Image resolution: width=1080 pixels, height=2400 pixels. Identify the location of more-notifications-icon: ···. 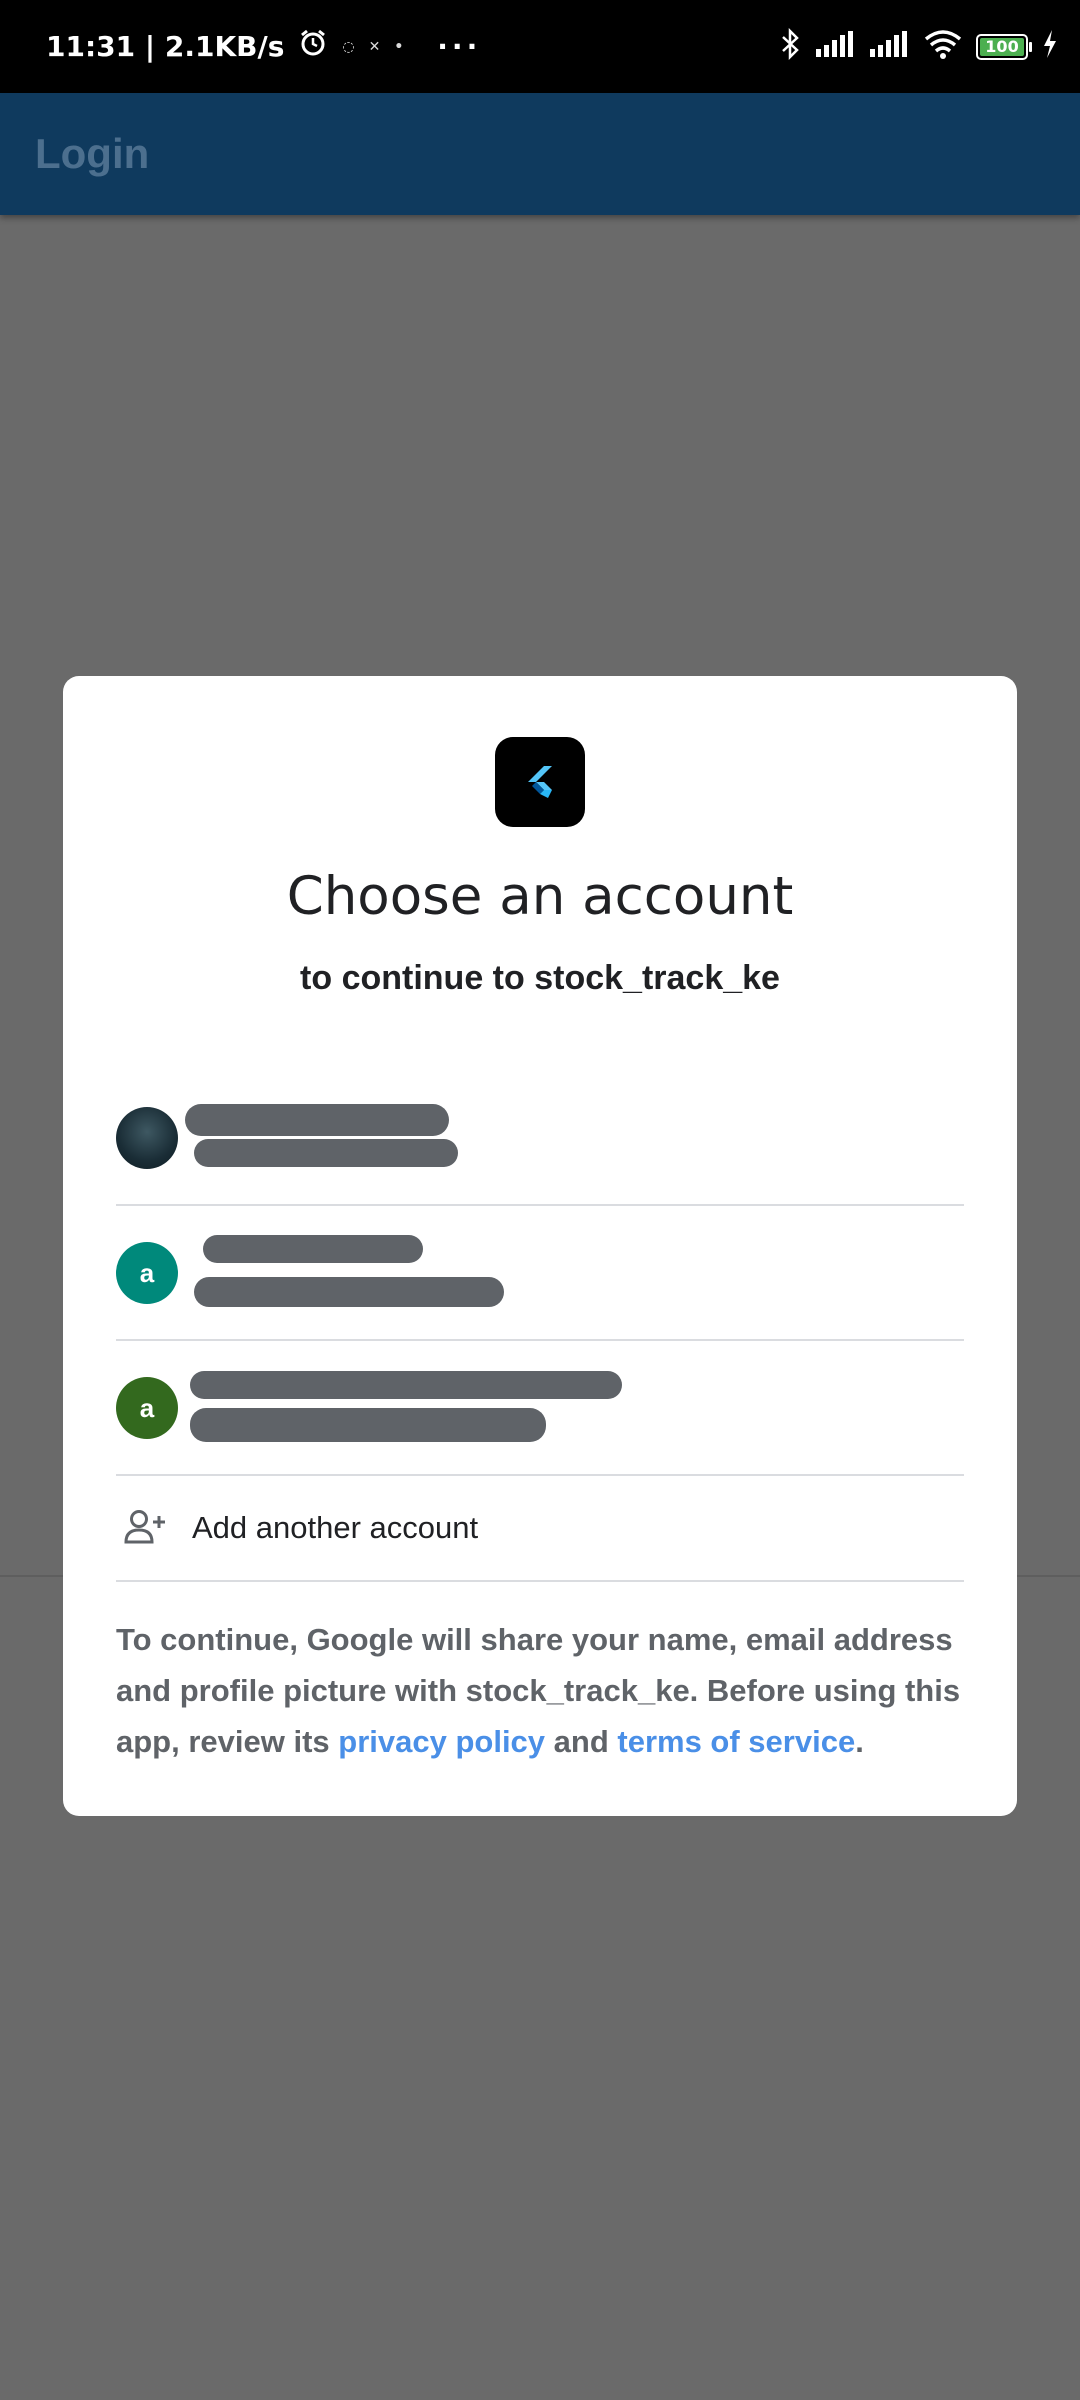
(459, 46).